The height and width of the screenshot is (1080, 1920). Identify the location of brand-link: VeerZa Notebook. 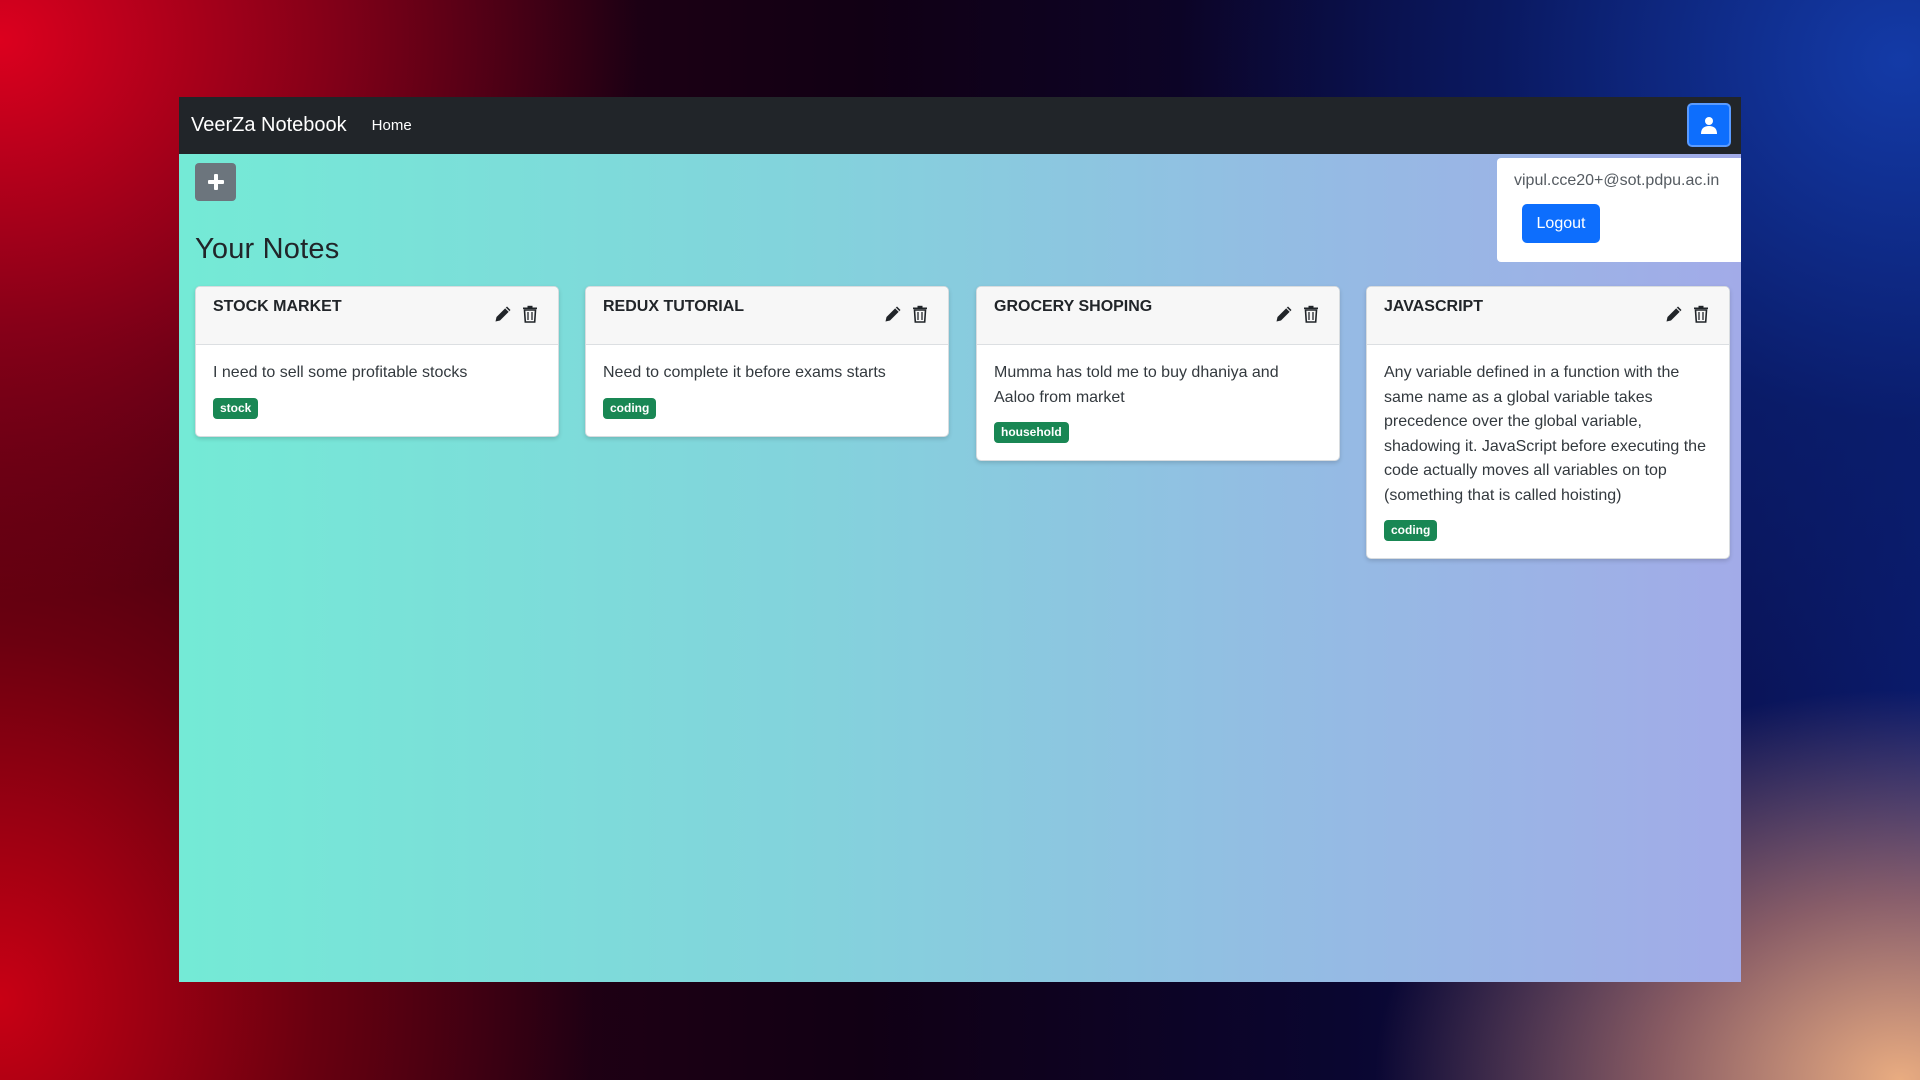
(269, 125).